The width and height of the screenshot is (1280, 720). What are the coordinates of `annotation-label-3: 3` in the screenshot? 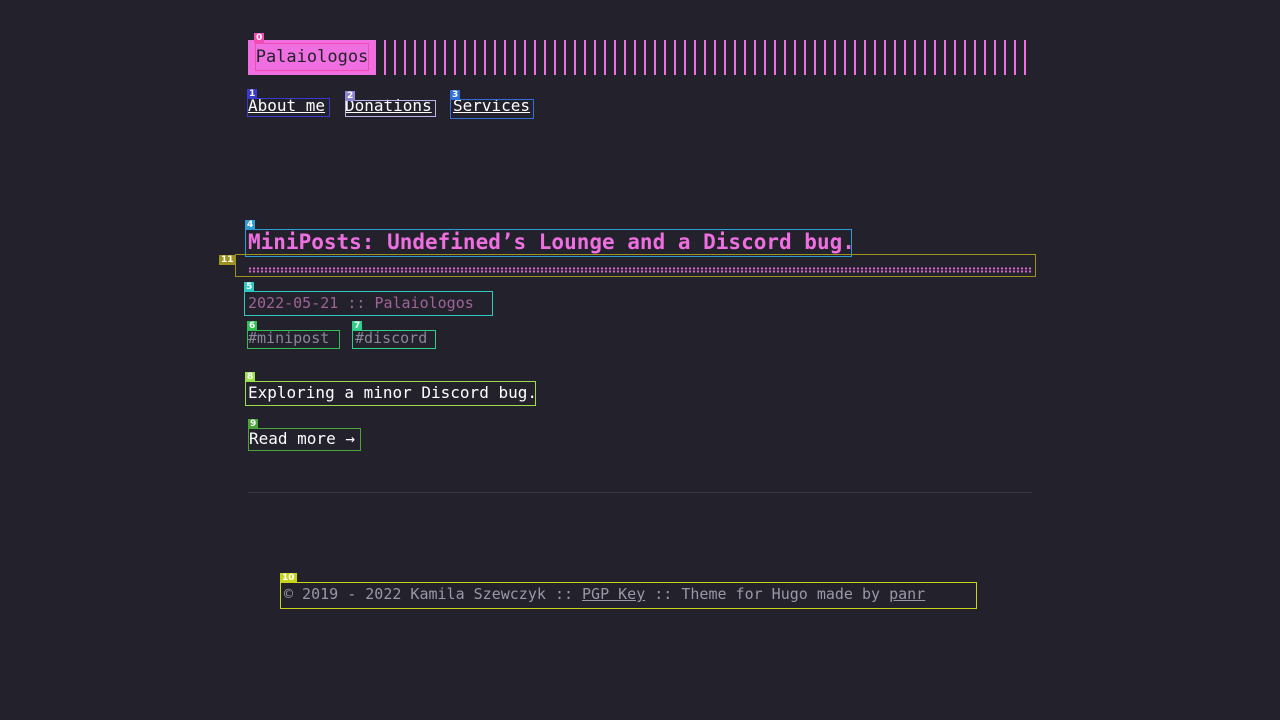 It's located at (455, 95).